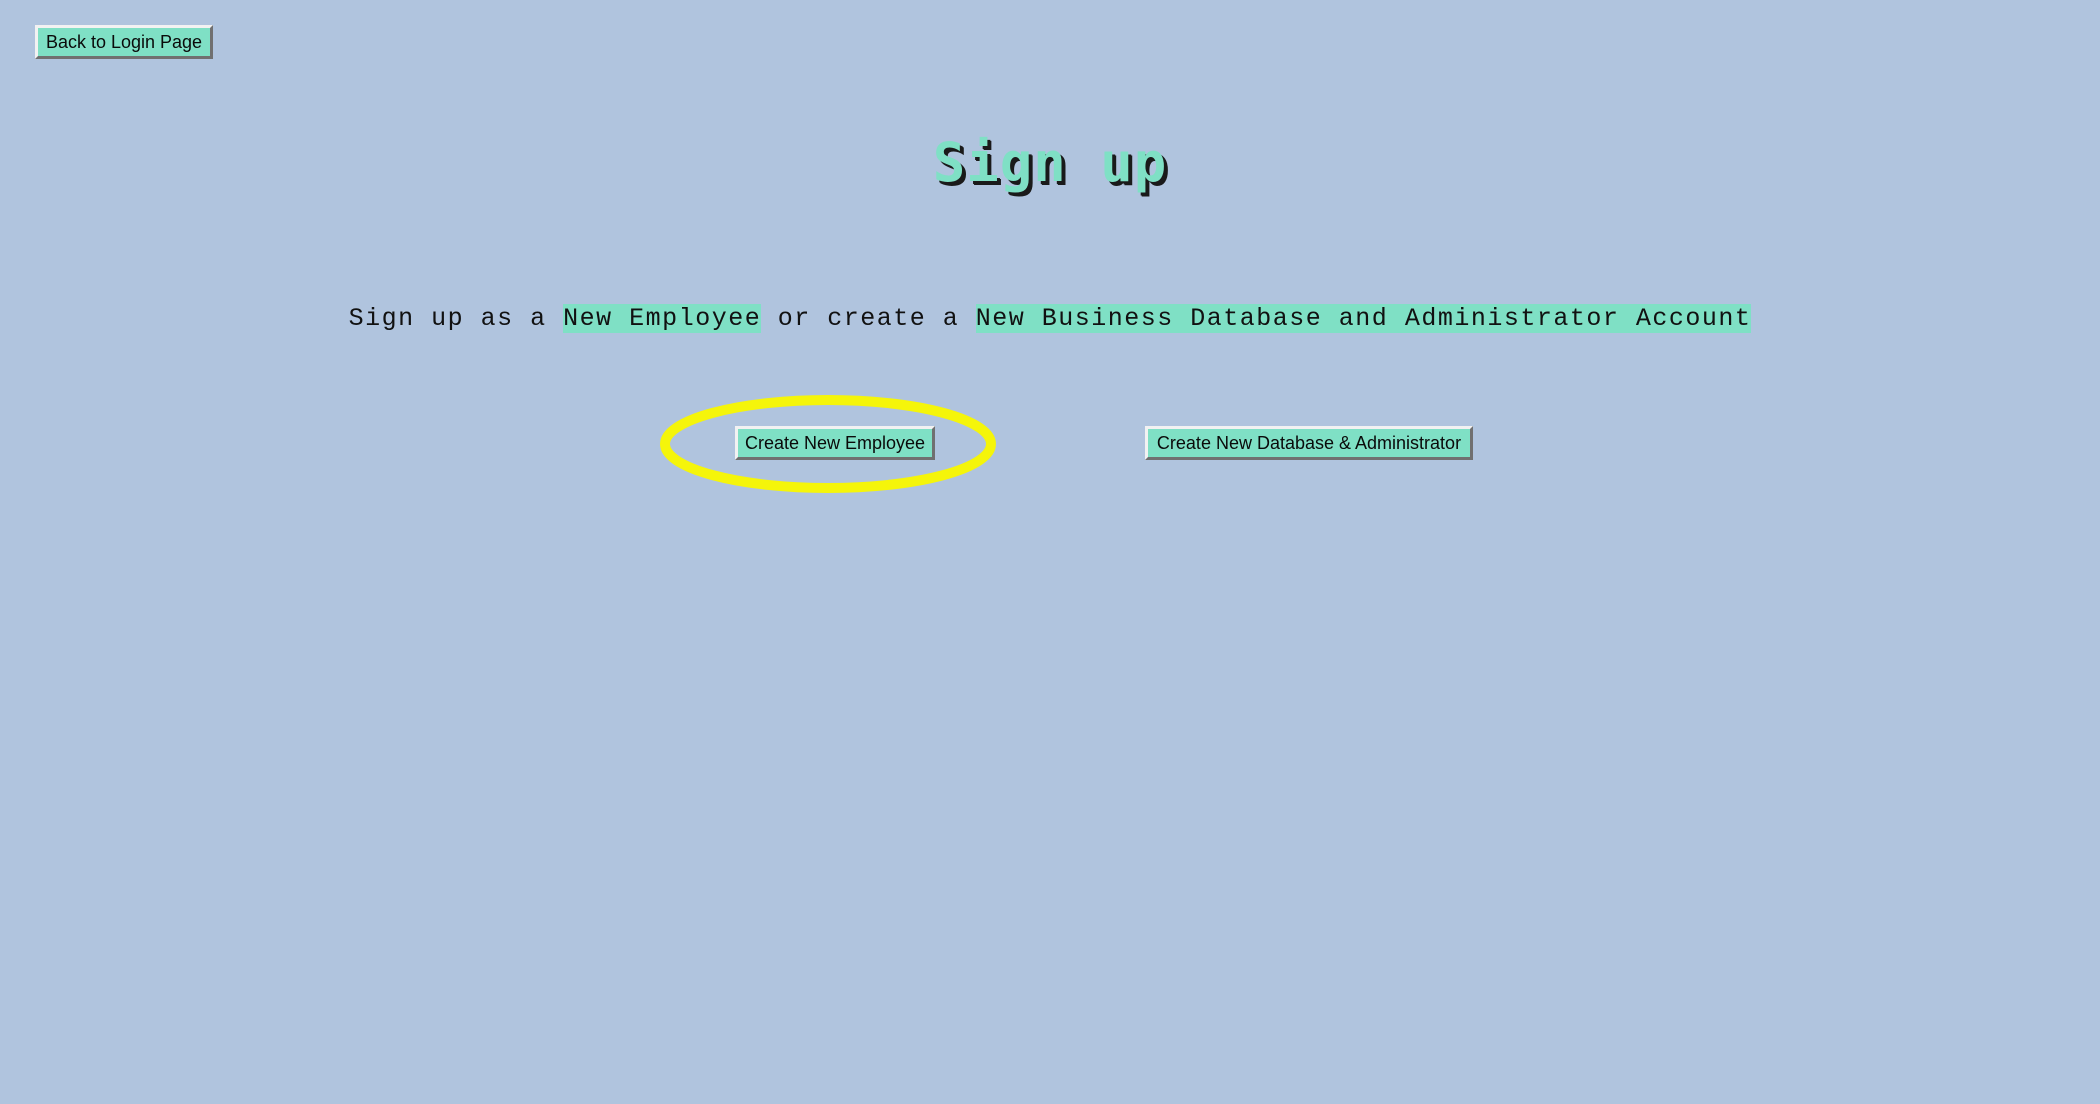 This screenshot has height=1104, width=2100. Describe the element at coordinates (456, 318) in the screenshot. I see `instructions-text-1: Sign up as a` at that location.